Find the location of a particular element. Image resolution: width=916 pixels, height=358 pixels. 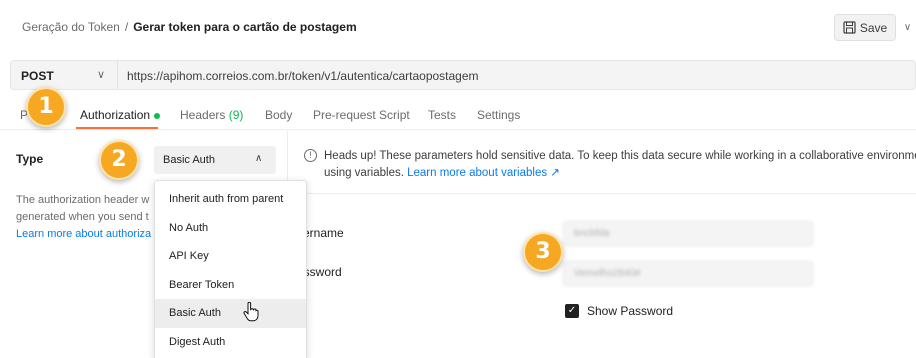

tab-headers: Headers (9) is located at coordinates (211, 115).